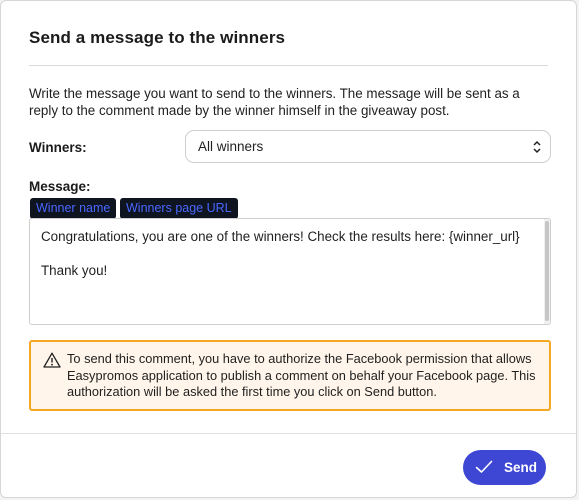  Describe the element at coordinates (484, 466) in the screenshot. I see `check-icon` at that location.